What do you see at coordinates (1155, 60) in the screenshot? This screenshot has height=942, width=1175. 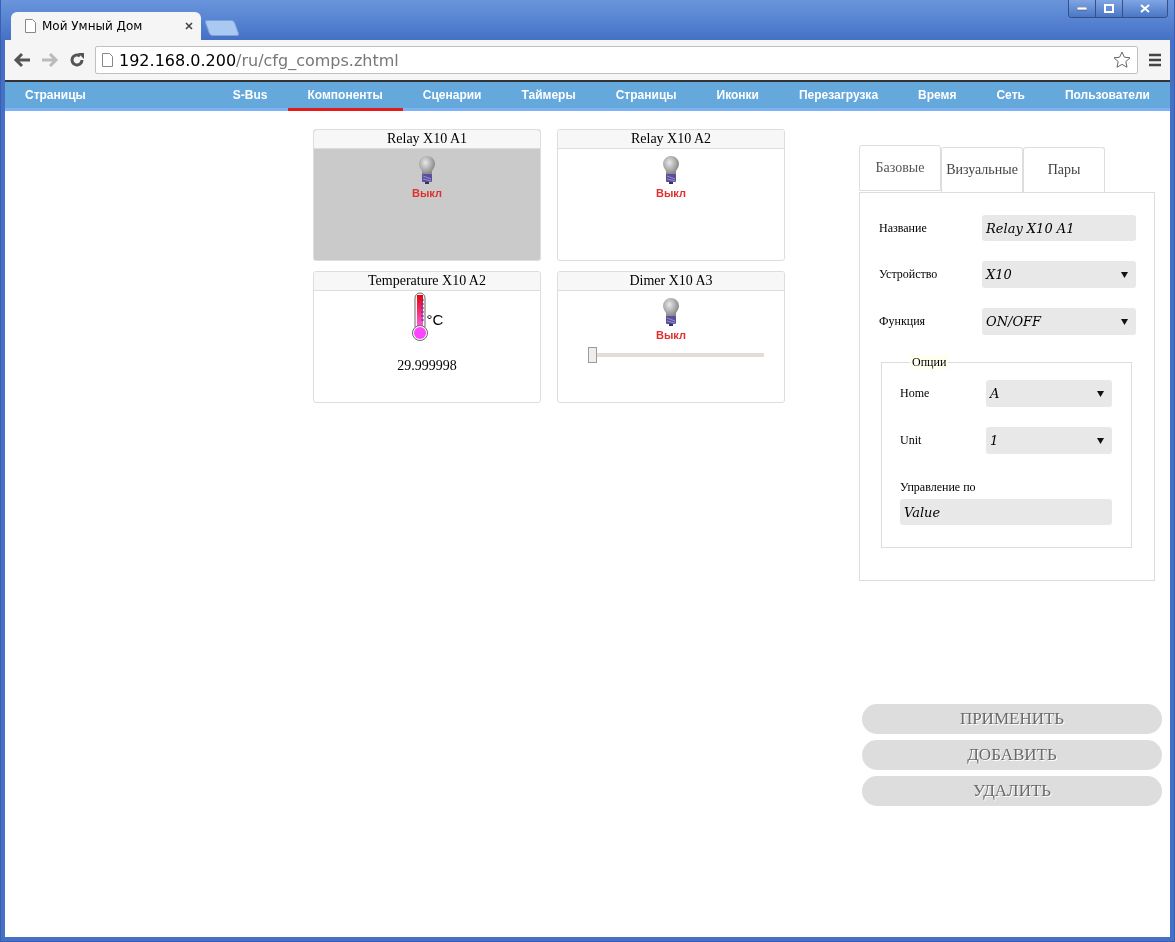 I see `menu-icon` at bounding box center [1155, 60].